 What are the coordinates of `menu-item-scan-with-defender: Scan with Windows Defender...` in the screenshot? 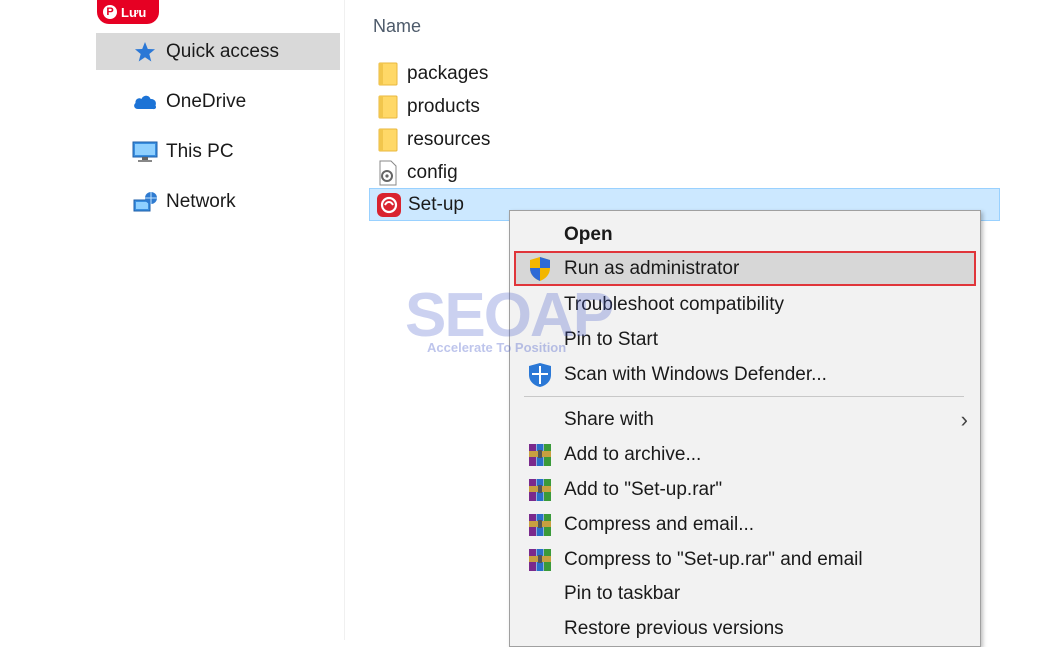 It's located at (745, 374).